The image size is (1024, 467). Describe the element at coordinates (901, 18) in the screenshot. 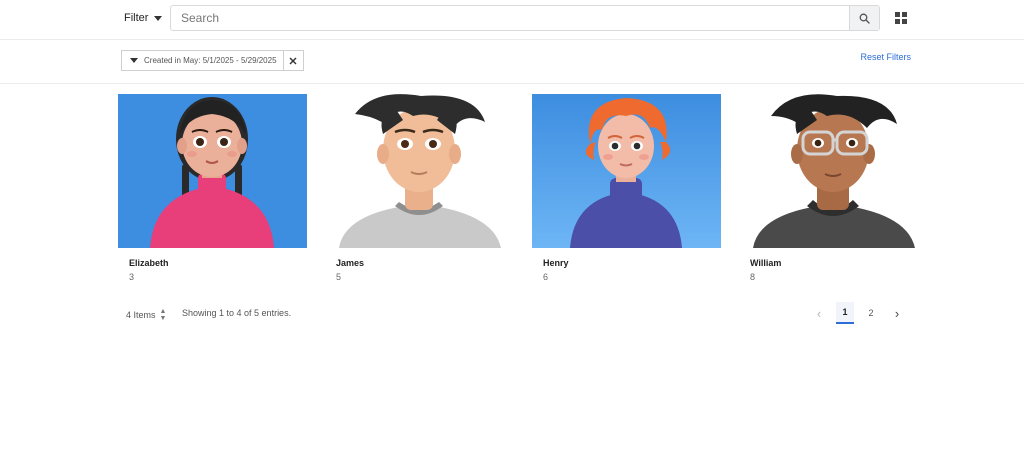

I see `grid-view-icon` at that location.